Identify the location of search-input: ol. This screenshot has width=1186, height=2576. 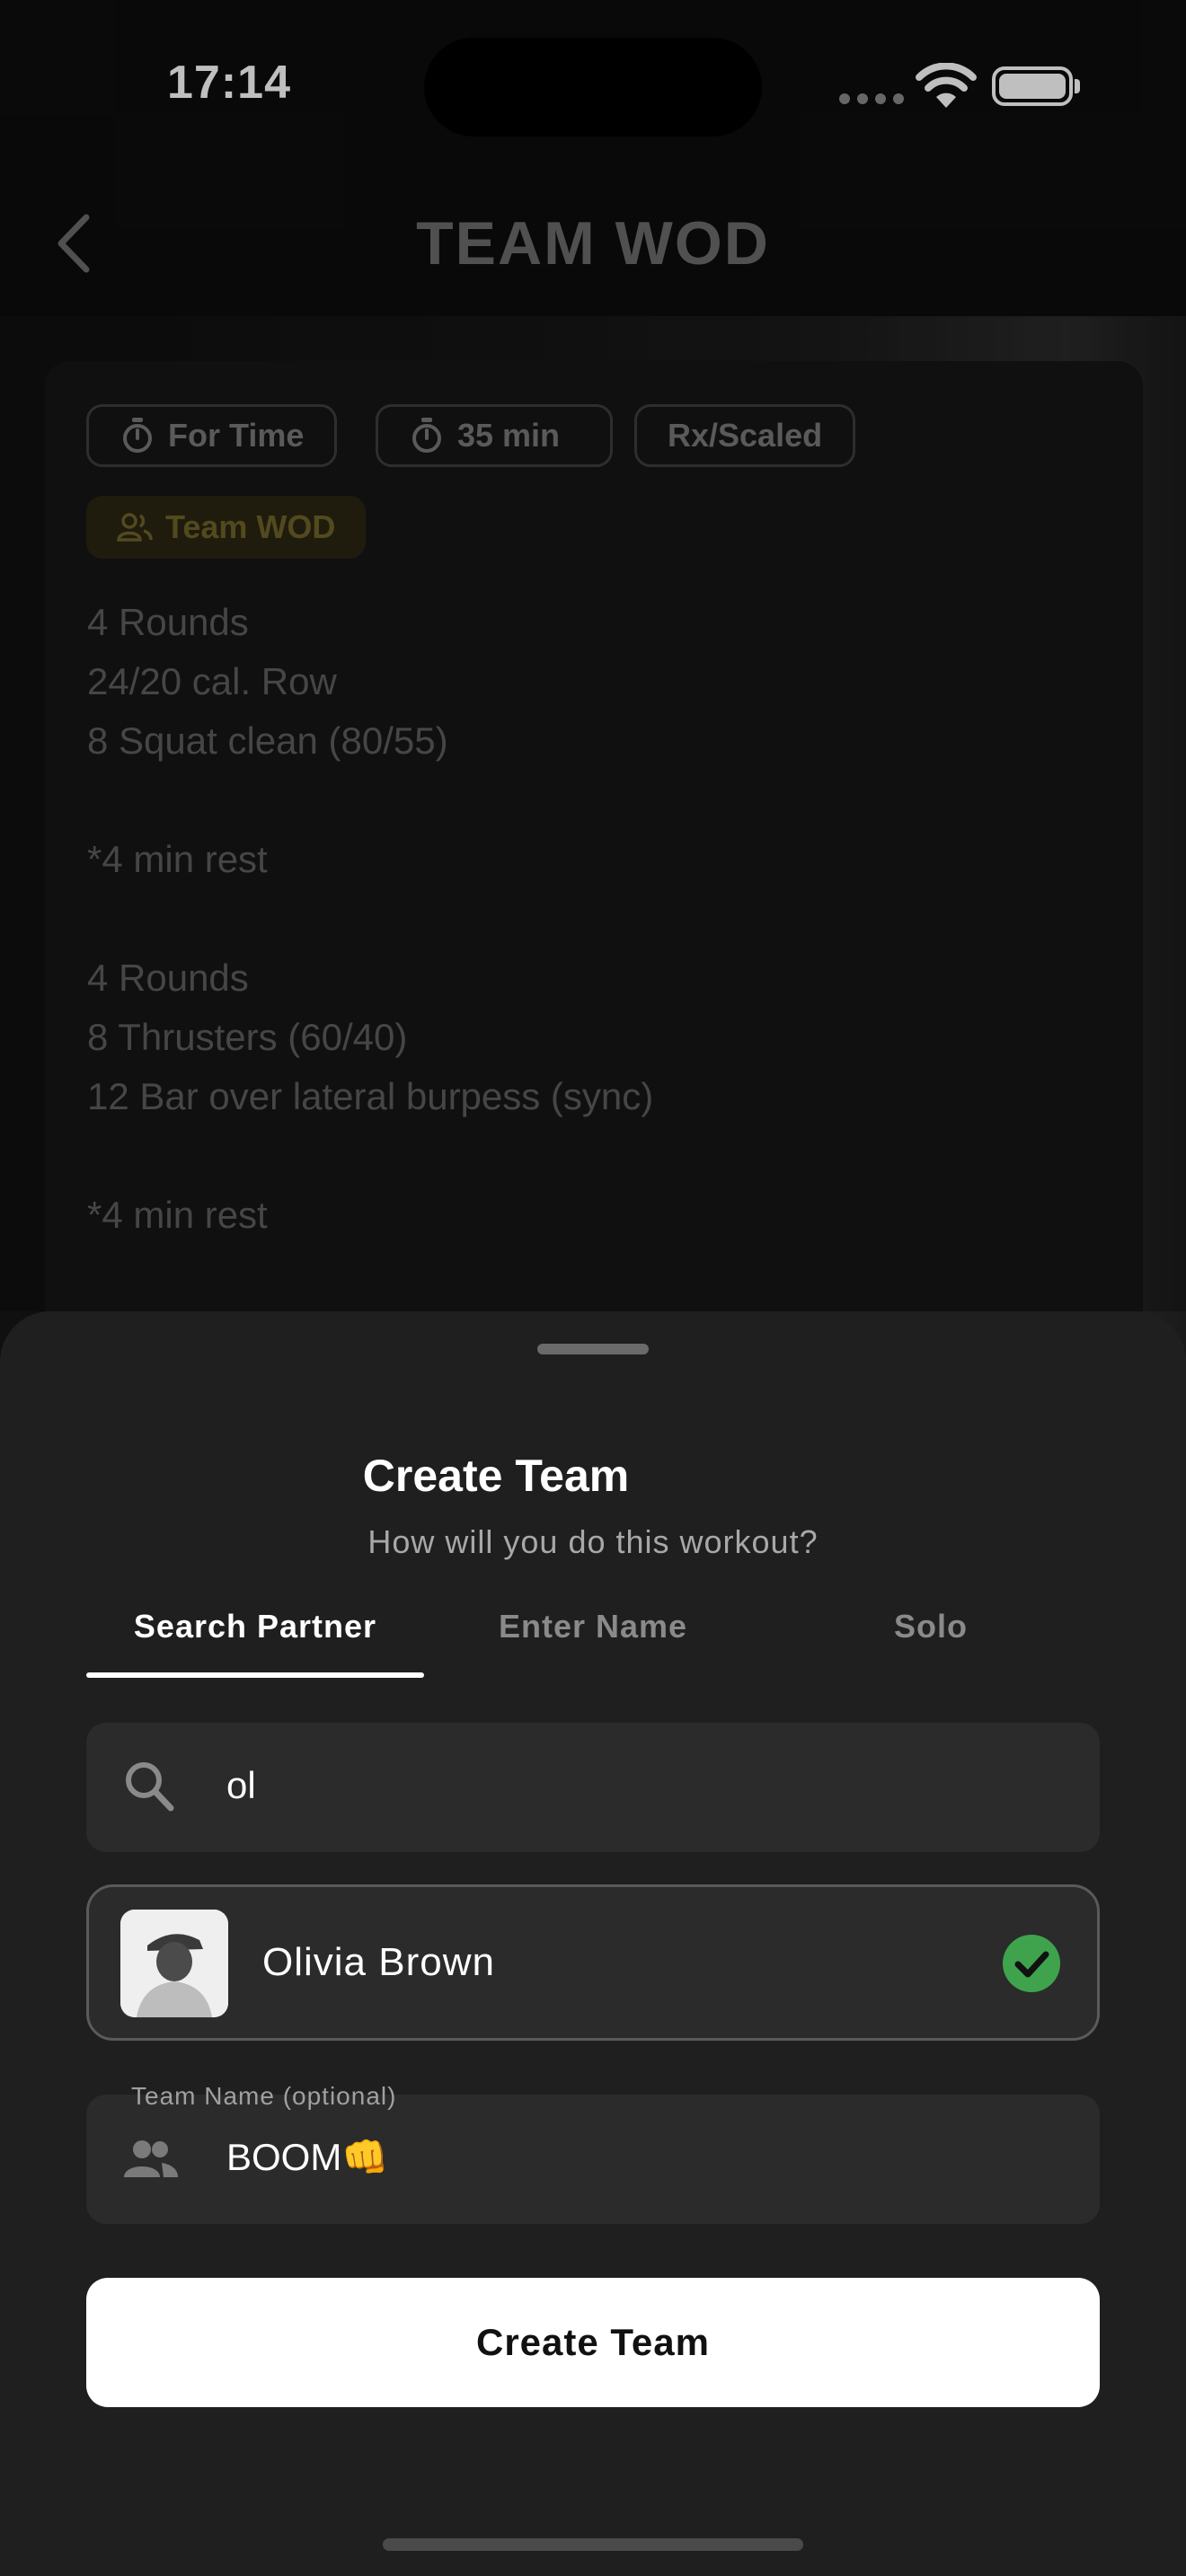
(593, 1787).